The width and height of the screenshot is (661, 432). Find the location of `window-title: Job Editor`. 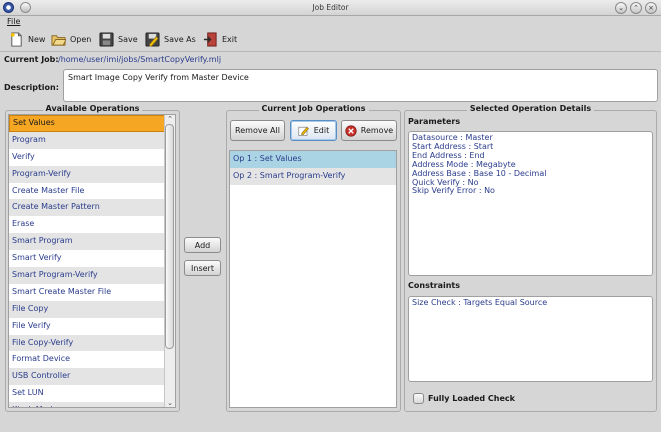

window-title: Job Editor is located at coordinates (330, 7).